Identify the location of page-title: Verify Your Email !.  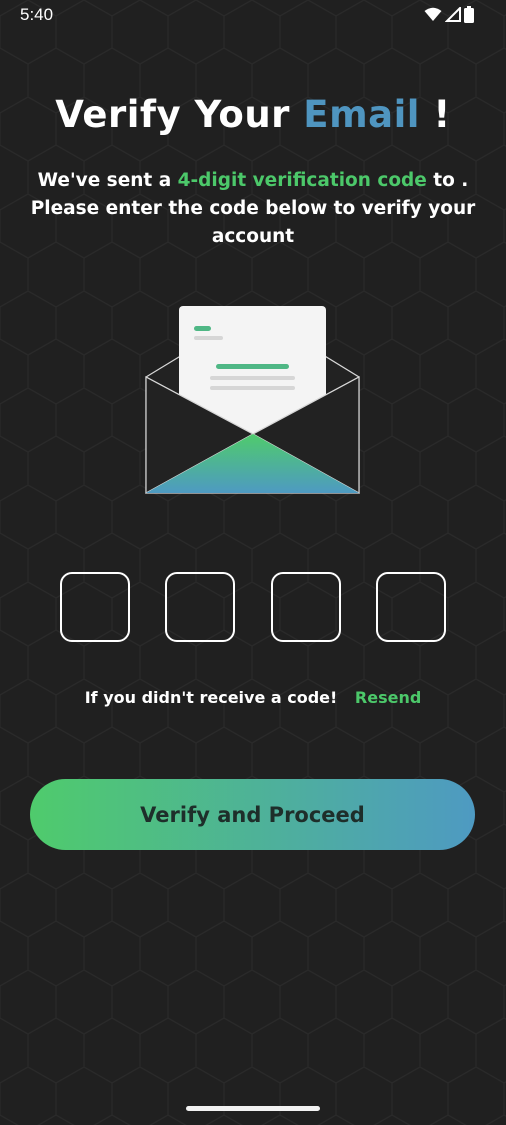
(253, 114).